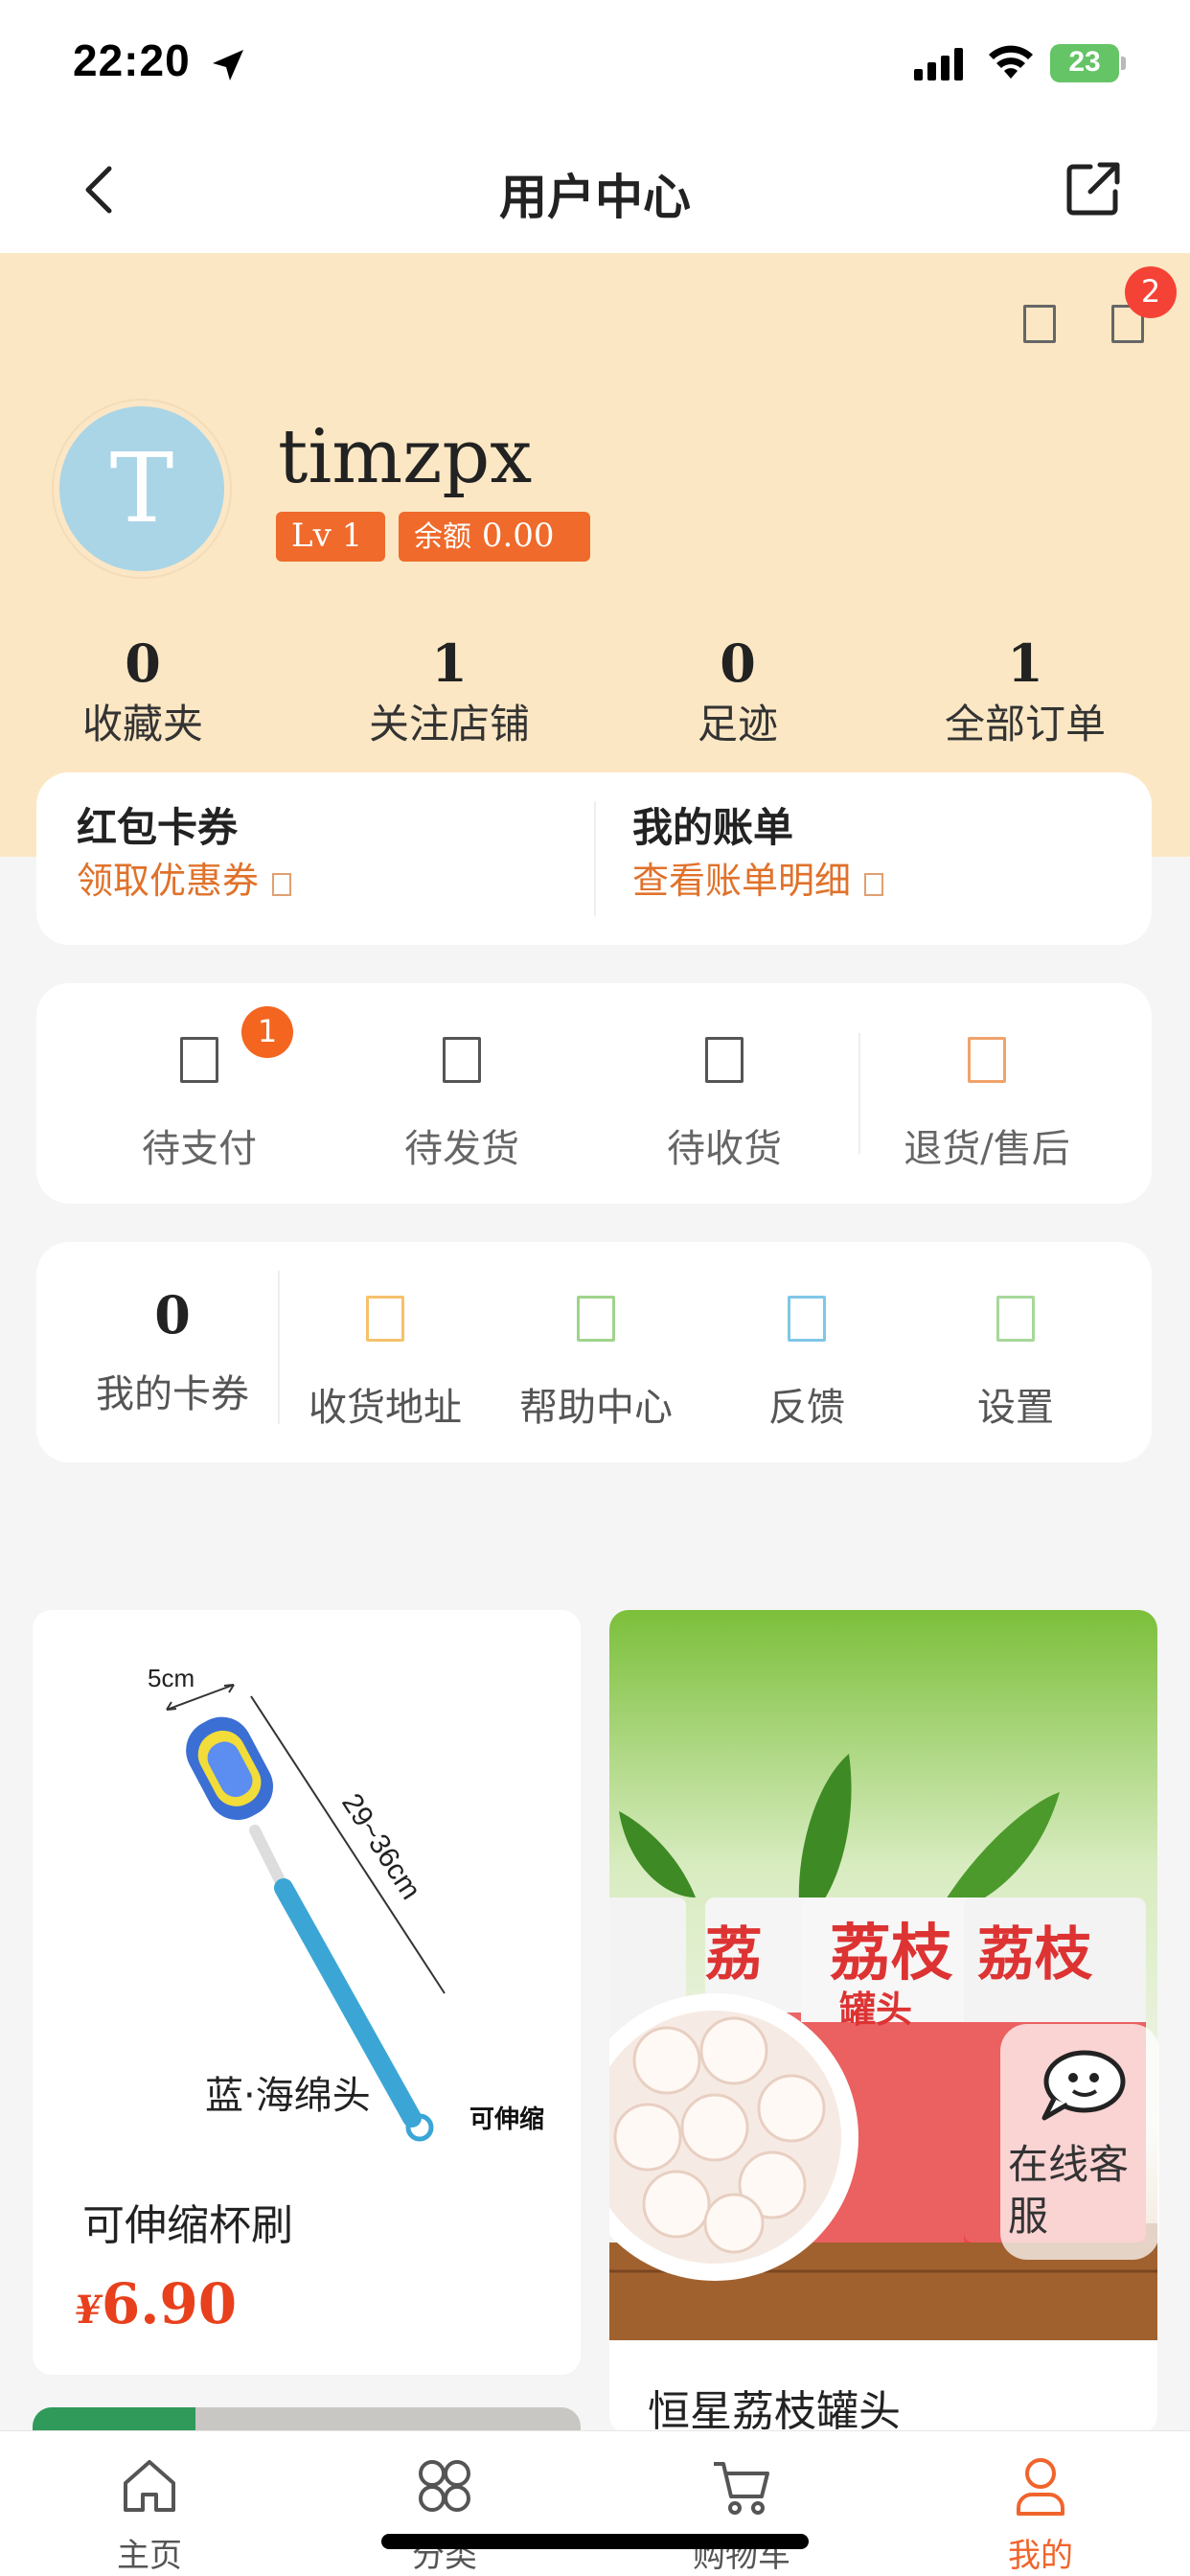 The image size is (1190, 2576). I want to click on tab-bar: 主页 分类 购物车 我的, so click(595, 2503).